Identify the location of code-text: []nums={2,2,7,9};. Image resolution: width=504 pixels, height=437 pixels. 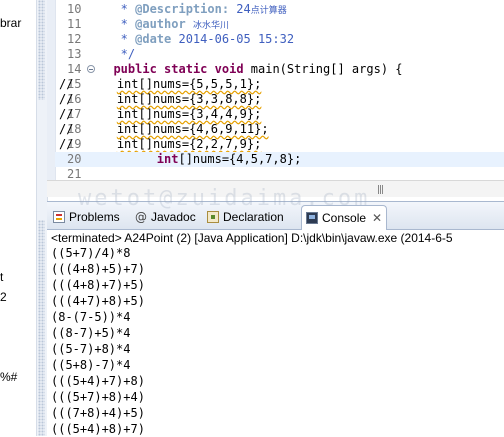
(200, 144).